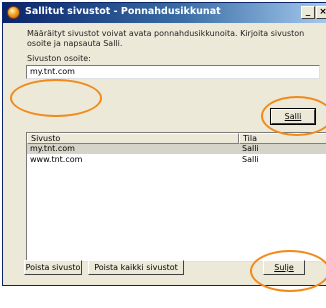 The height and width of the screenshot is (308, 326). What do you see at coordinates (133, 138) in the screenshot?
I see `column-header-site: Sivusto` at bounding box center [133, 138].